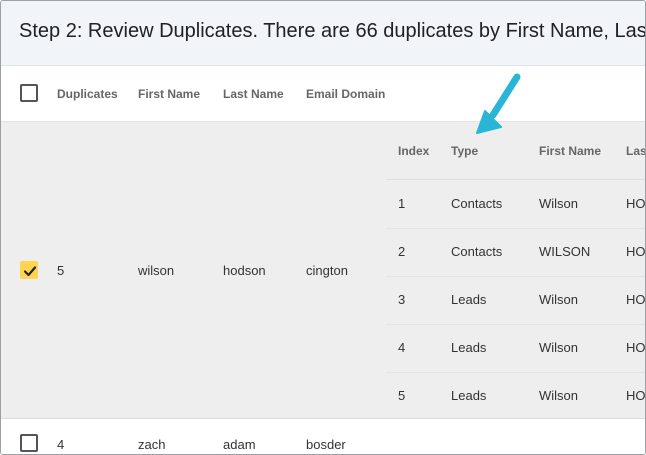 This screenshot has width=646, height=455. I want to click on records-header-first-name: First Name, so click(570, 151).